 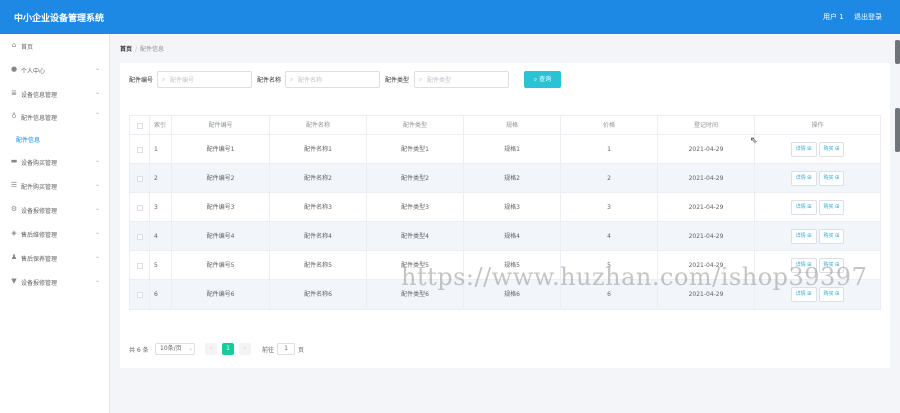 I want to click on cell-code: 配件编号1, so click(x=221, y=149).